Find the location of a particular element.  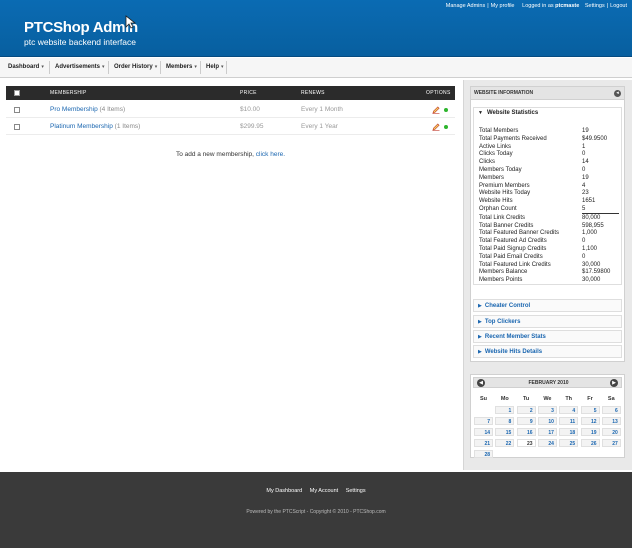

nav-advertisements: Advertisements ▾ is located at coordinates (76, 67).